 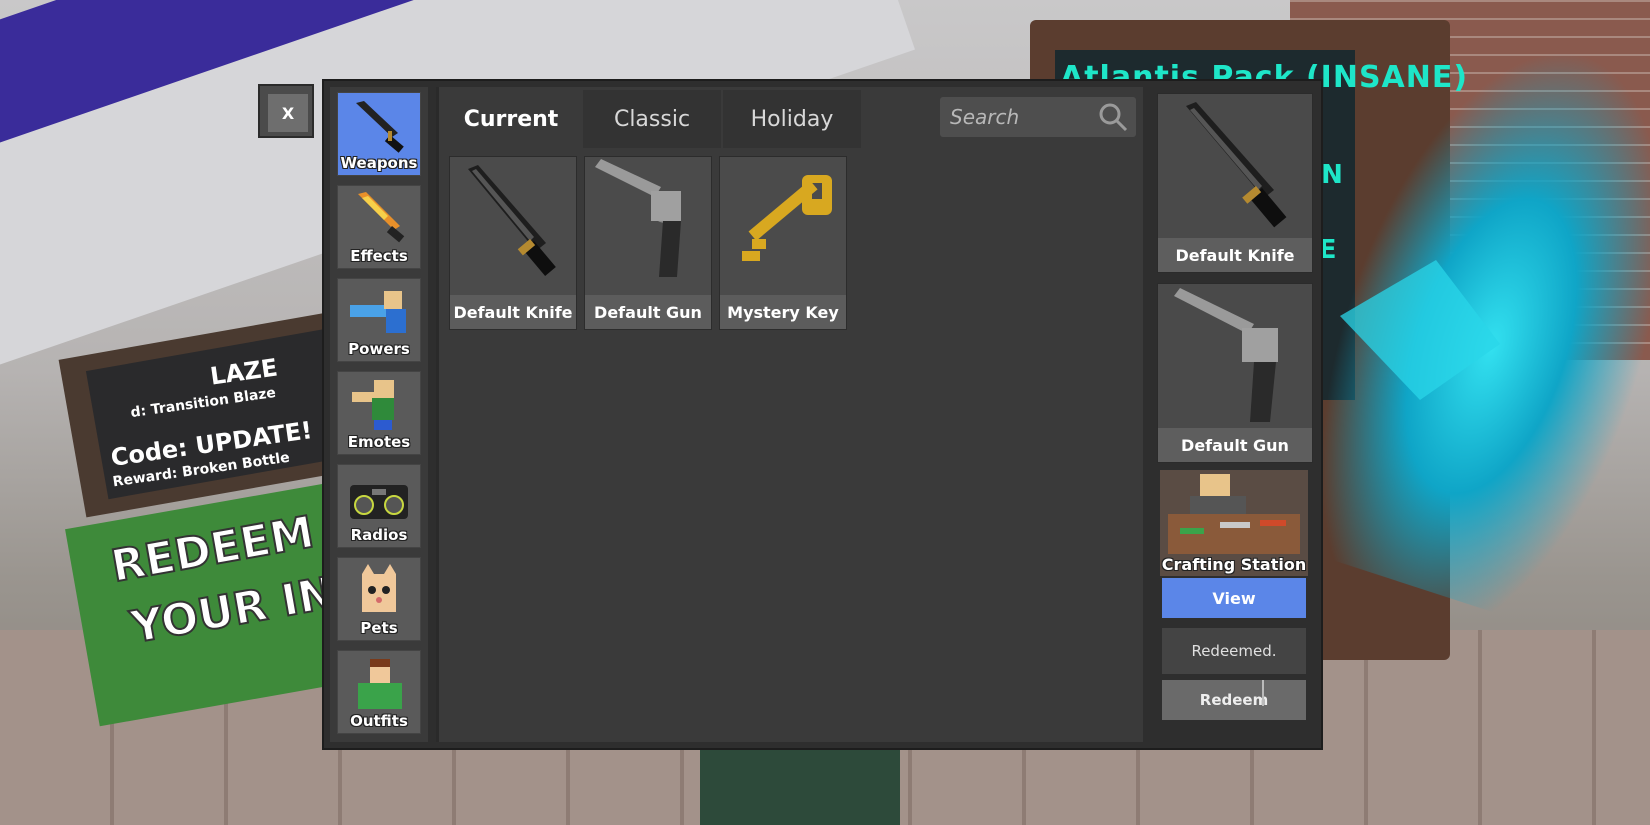 I want to click on power-icon, so click(x=378, y=312).